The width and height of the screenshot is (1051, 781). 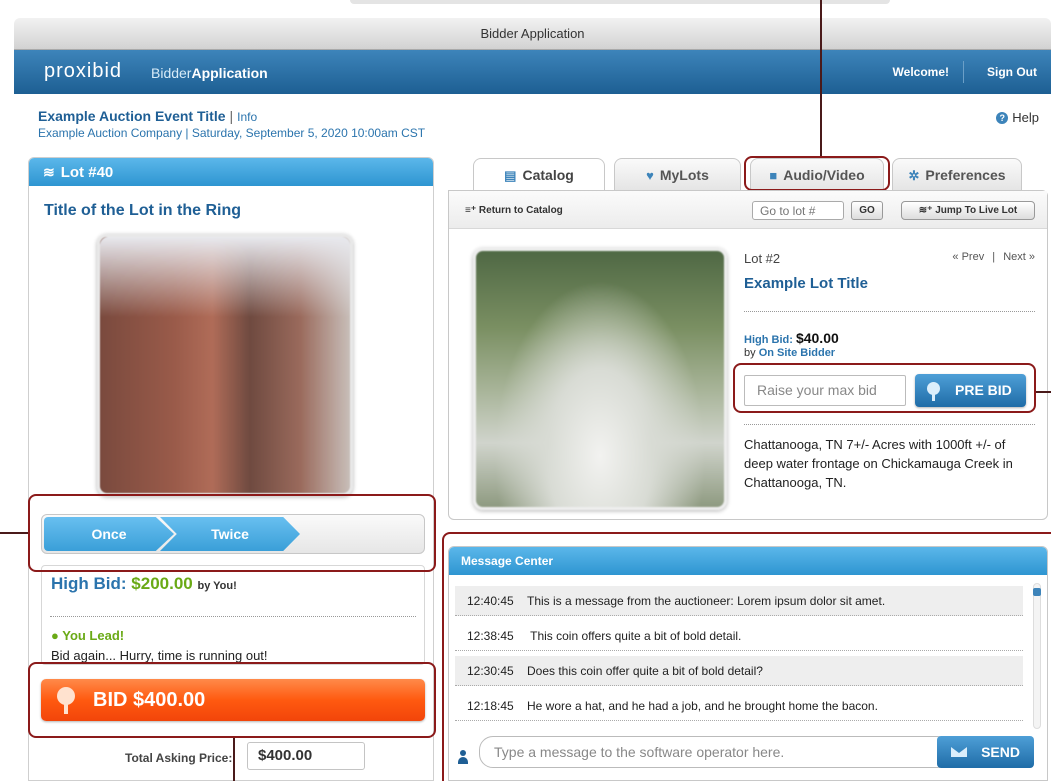 I want to click on window-title: Bidder Application, so click(x=532, y=33).